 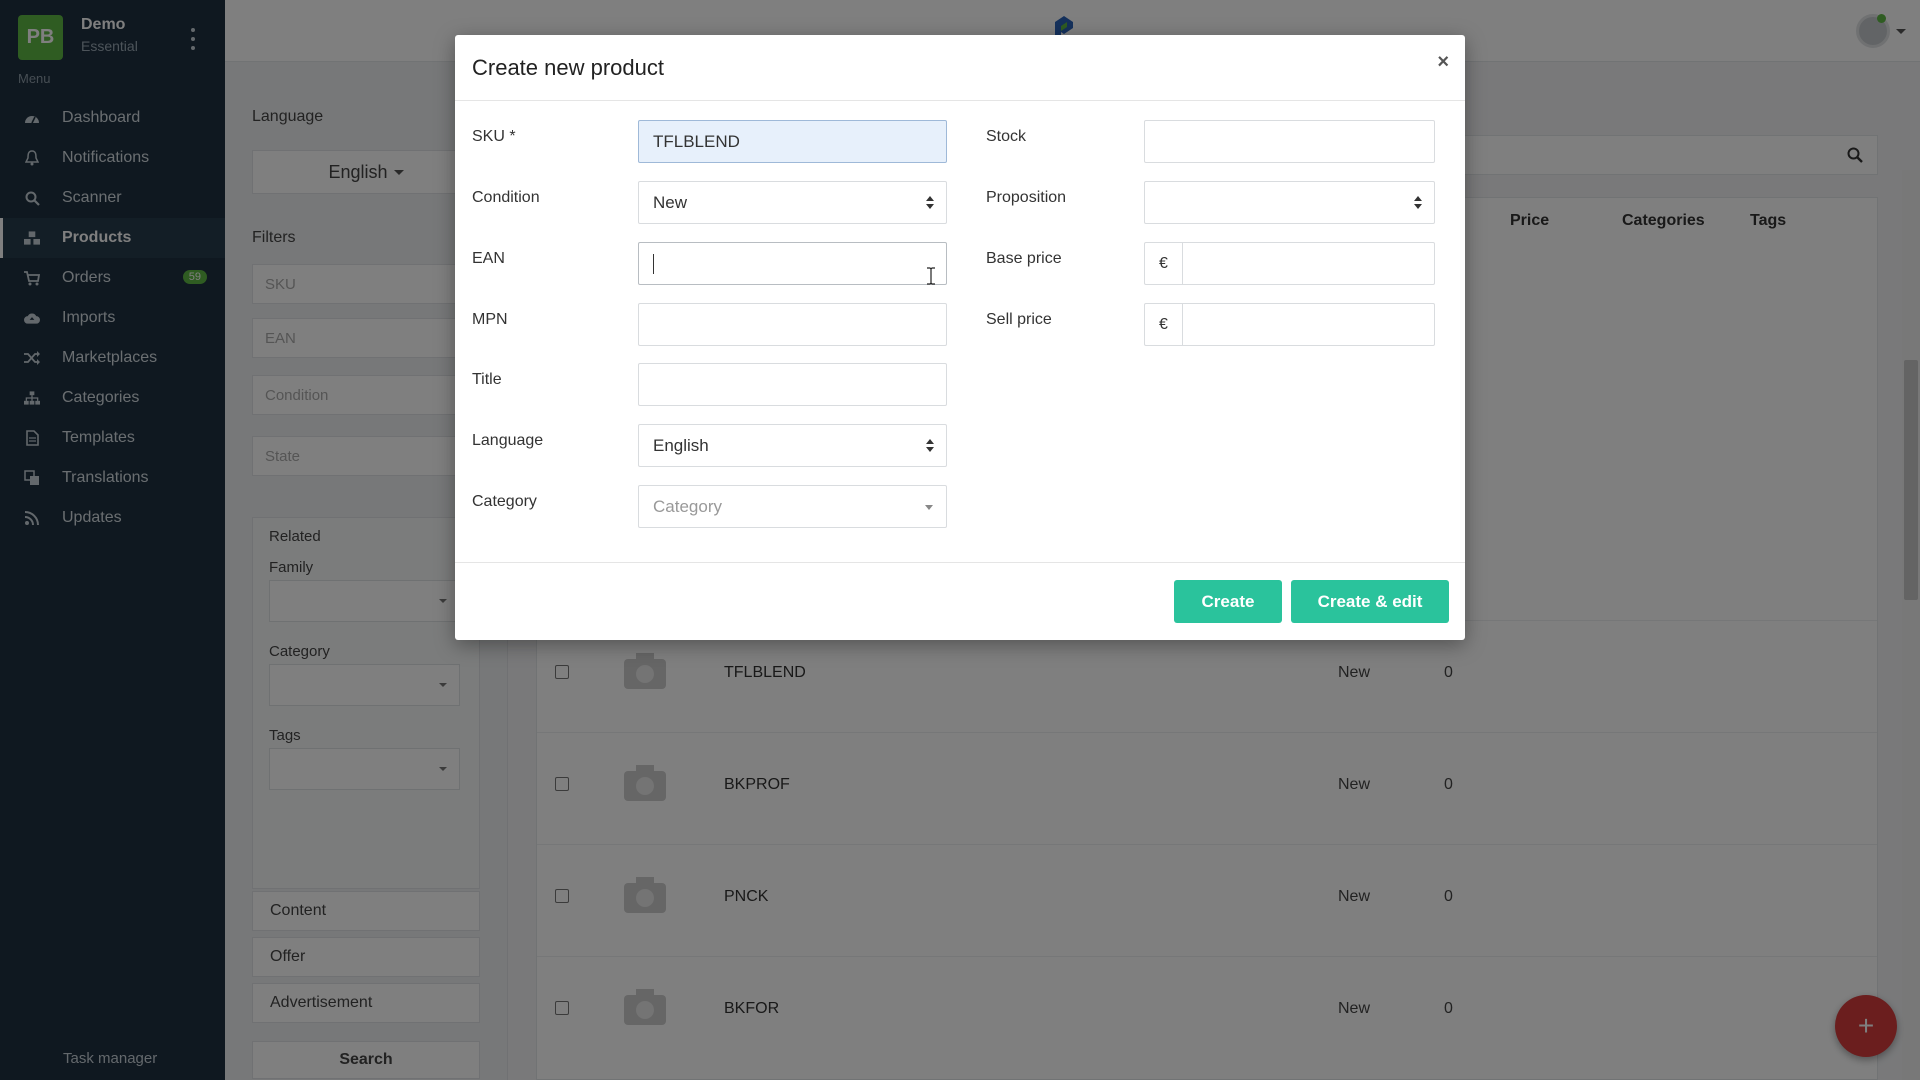 What do you see at coordinates (696, 141) in the screenshot?
I see `sku-value: TFLBLEND` at bounding box center [696, 141].